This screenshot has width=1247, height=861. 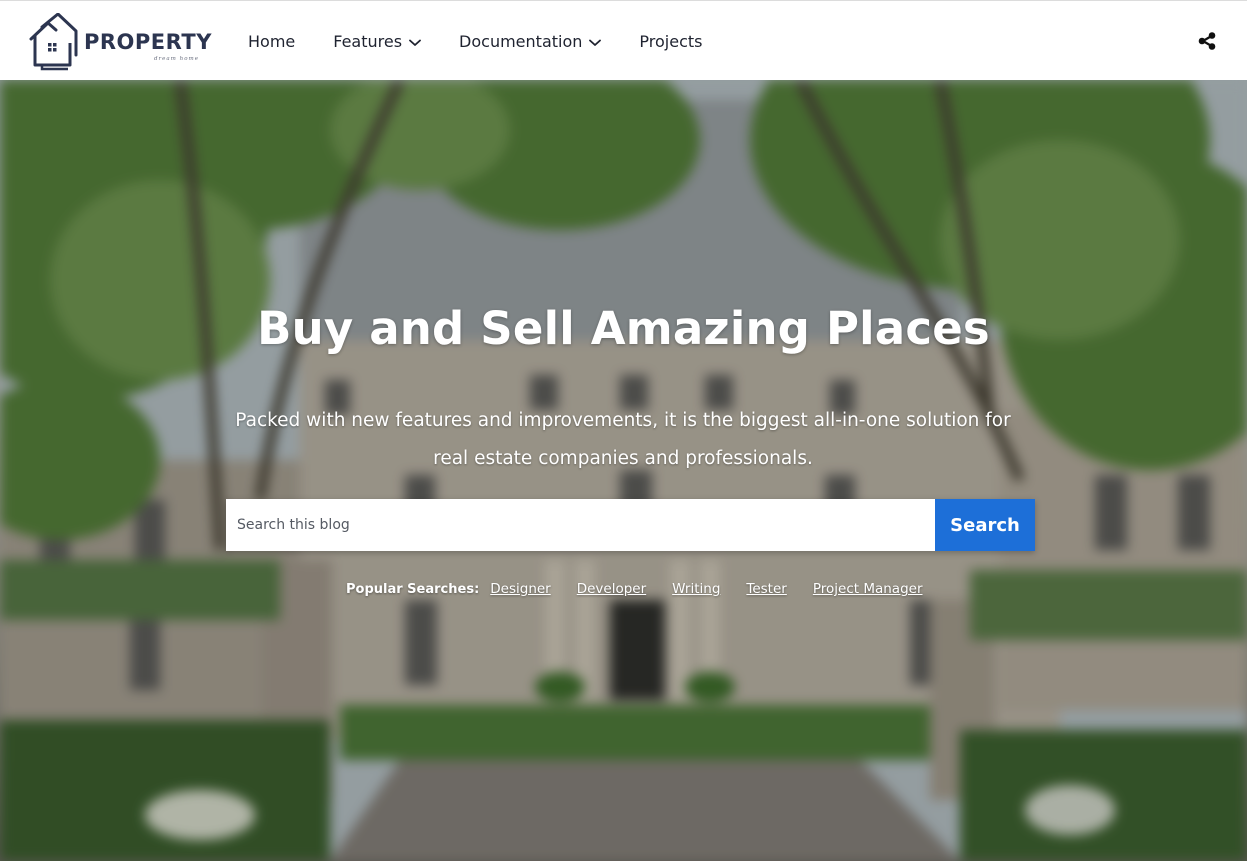 What do you see at coordinates (611, 589) in the screenshot?
I see `popular-link-developer: Developer` at bounding box center [611, 589].